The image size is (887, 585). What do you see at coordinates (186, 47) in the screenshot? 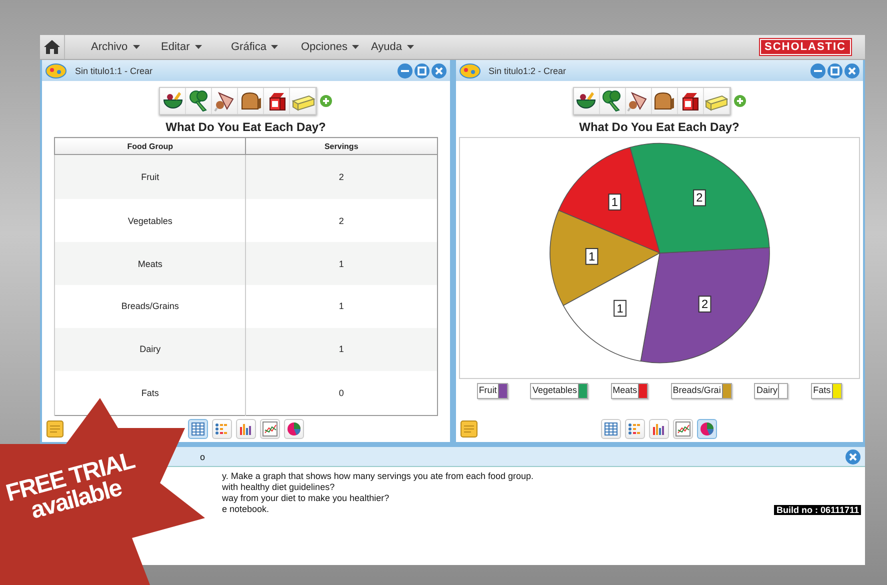
I see `menu-item: Editar` at bounding box center [186, 47].